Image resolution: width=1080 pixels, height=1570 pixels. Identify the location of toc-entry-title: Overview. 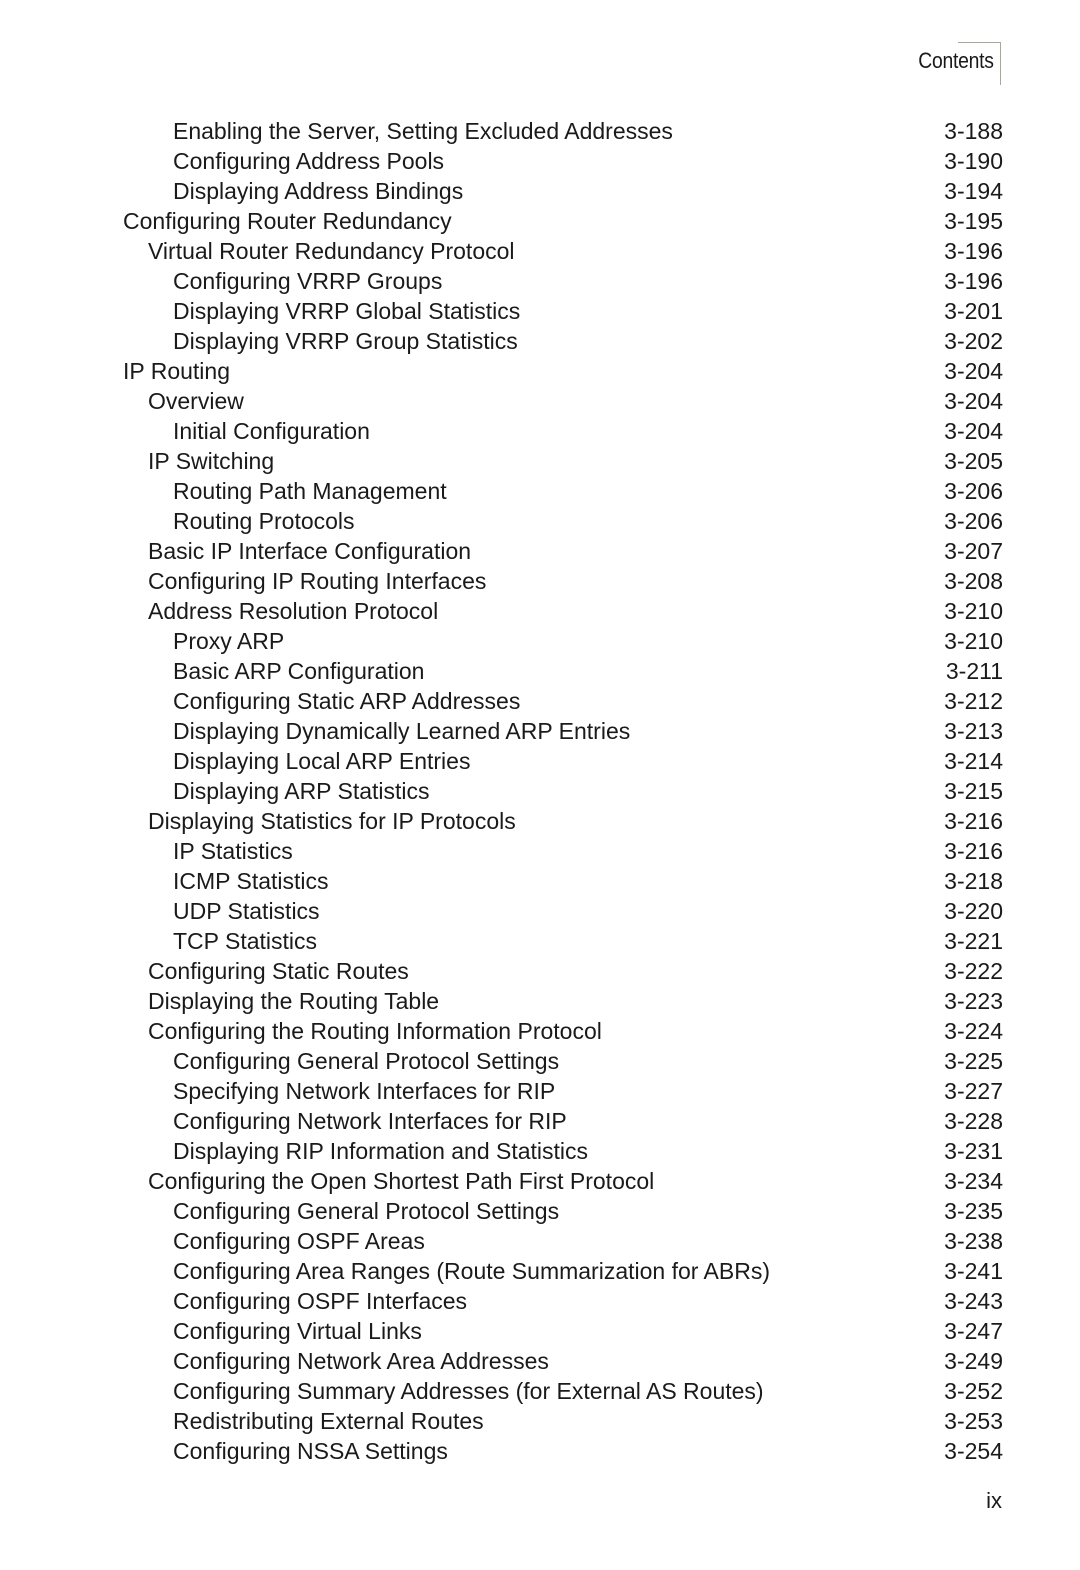
(196, 401).